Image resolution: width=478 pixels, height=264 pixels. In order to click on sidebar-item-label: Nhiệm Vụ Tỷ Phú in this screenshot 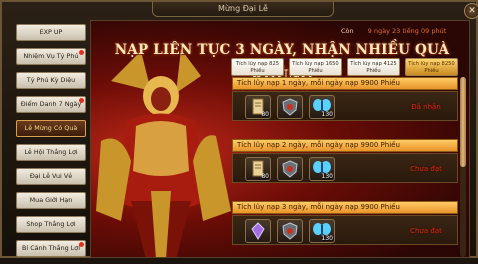, I will do `click(51, 56)`.